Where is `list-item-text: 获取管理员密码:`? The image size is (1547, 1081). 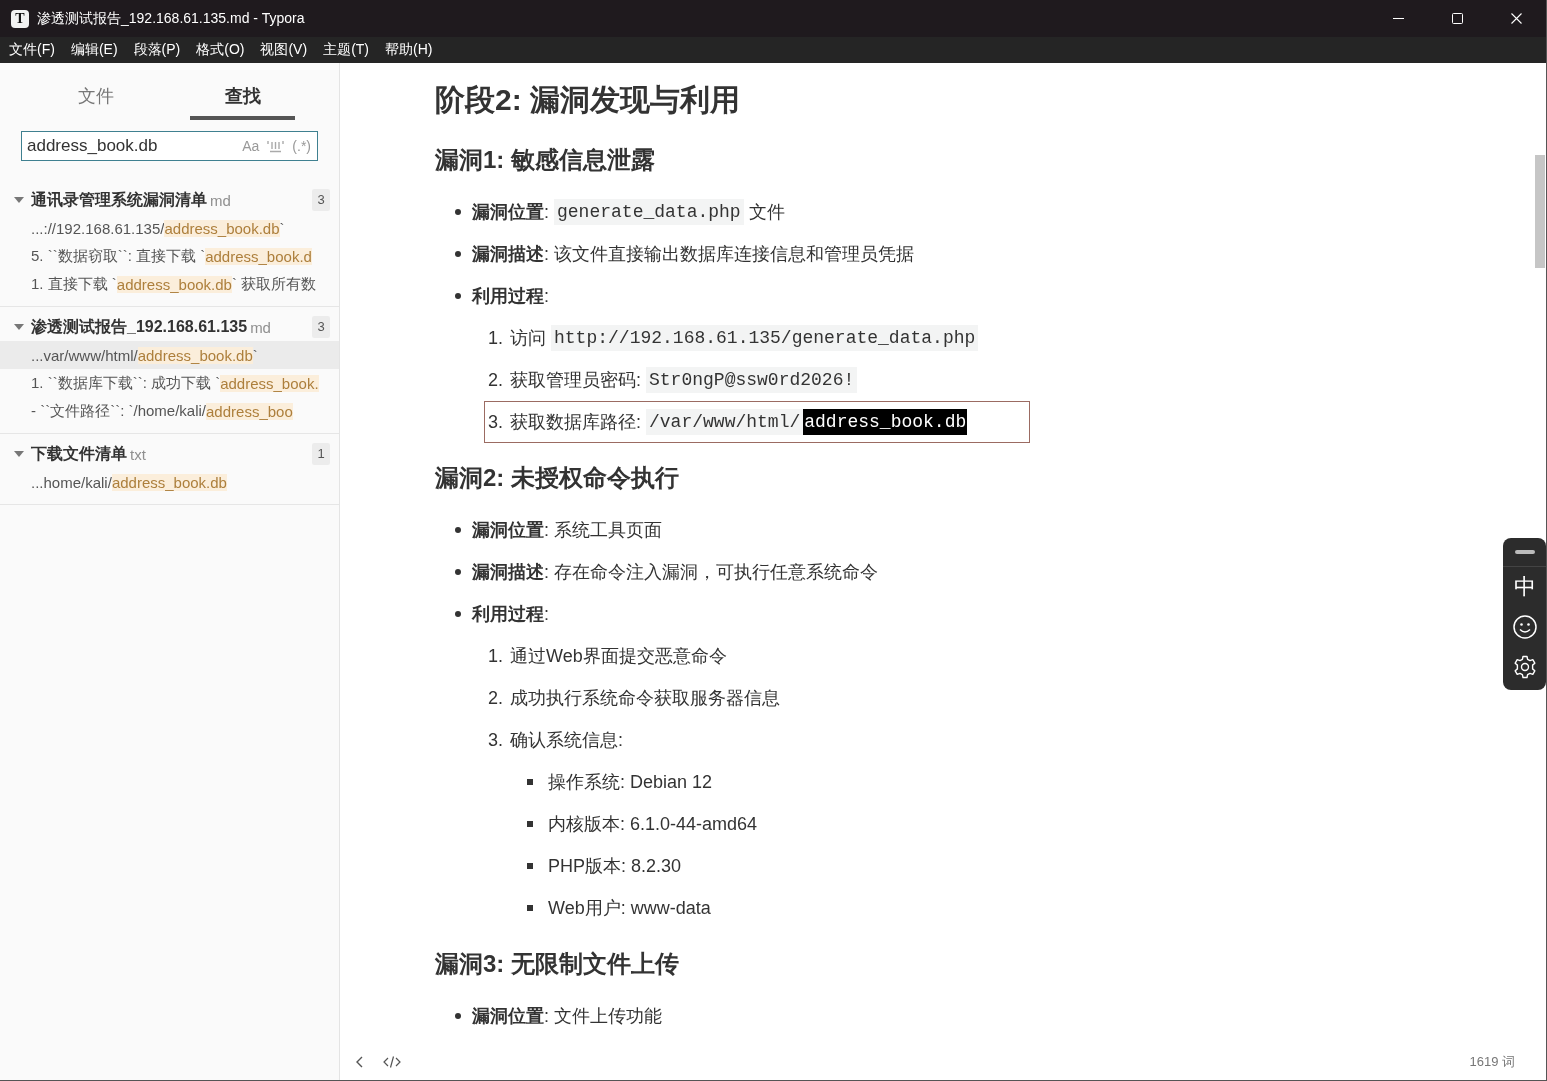
list-item-text: 获取管理员密码: is located at coordinates (576, 380).